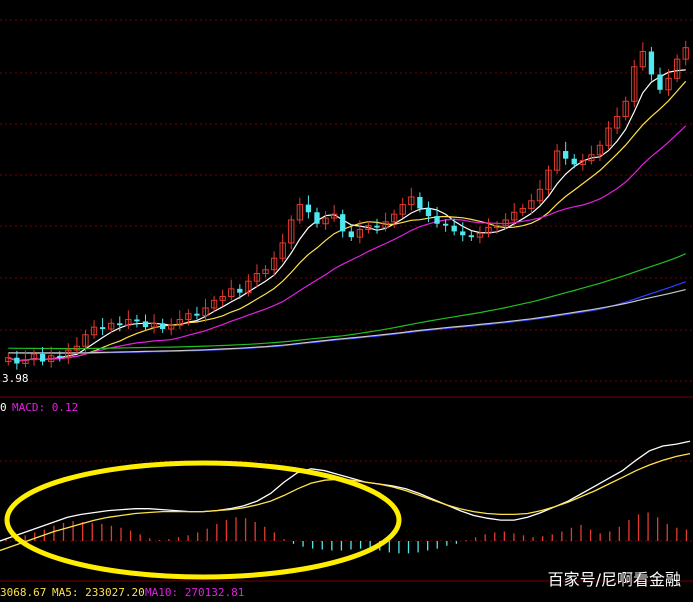 This screenshot has width=693, height=602. What do you see at coordinates (346, 533) in the screenshot?
I see `macd-histogram` at bounding box center [346, 533].